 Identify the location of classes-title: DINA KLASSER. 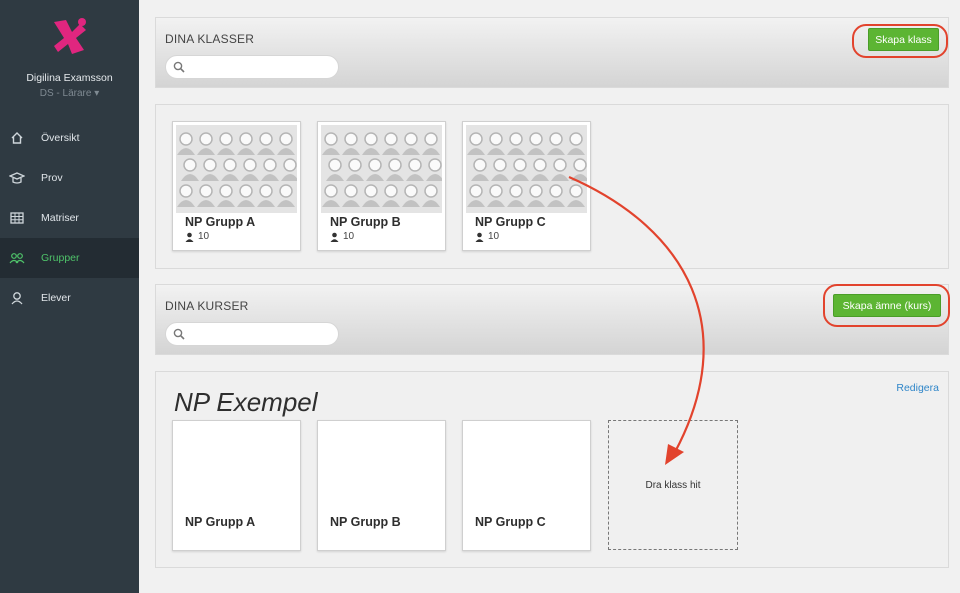
(210, 39).